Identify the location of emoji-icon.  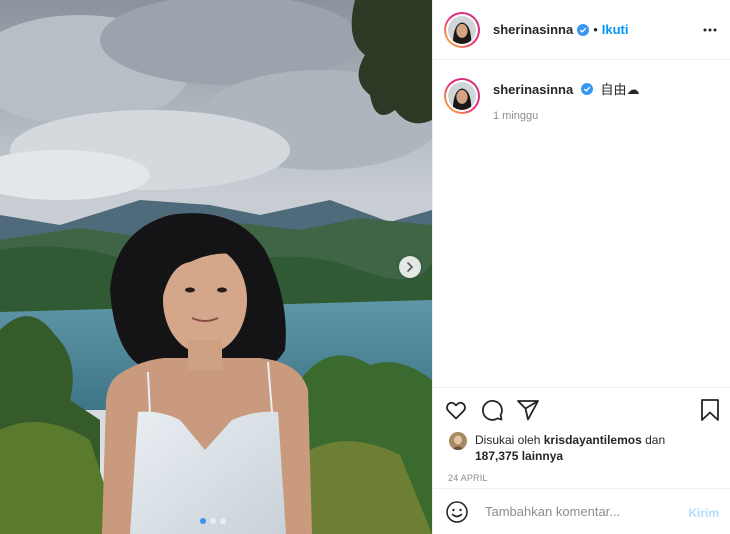
(457, 512).